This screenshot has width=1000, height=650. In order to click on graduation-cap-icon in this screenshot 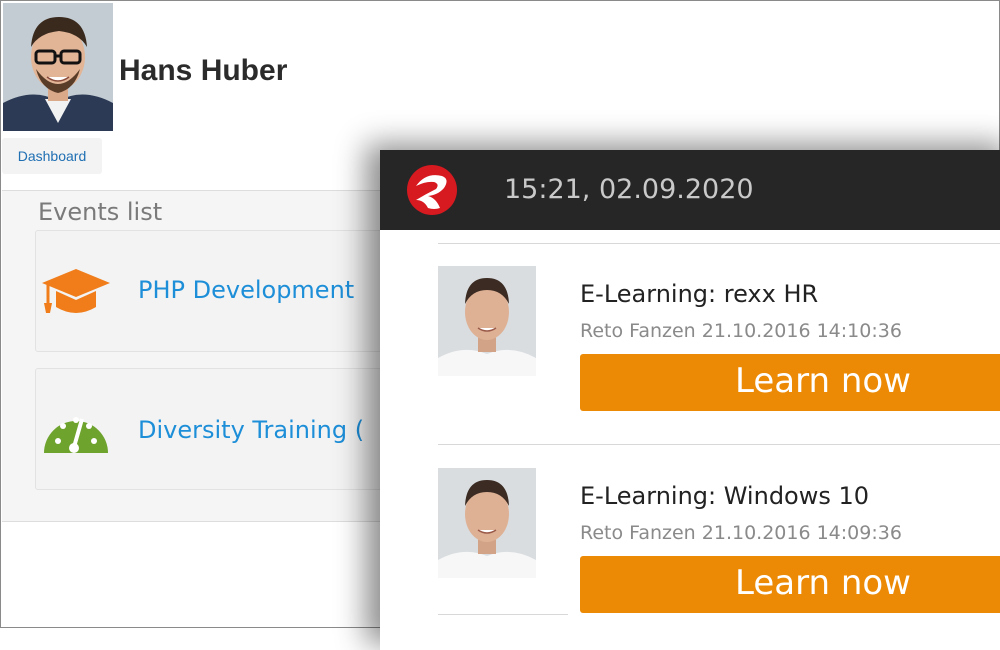, I will do `click(76, 291)`.